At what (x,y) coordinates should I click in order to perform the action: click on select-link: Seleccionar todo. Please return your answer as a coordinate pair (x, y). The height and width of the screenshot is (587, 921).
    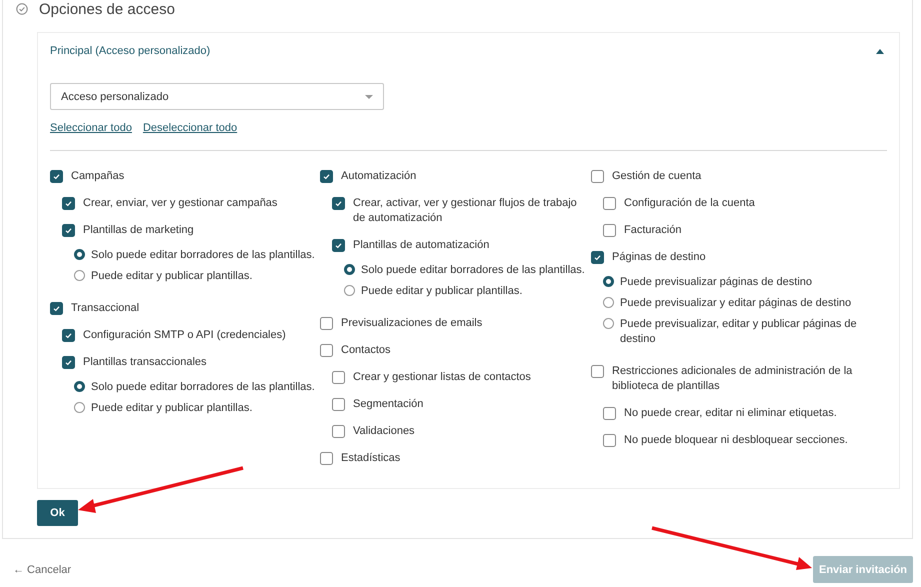
    Looking at the image, I should click on (91, 128).